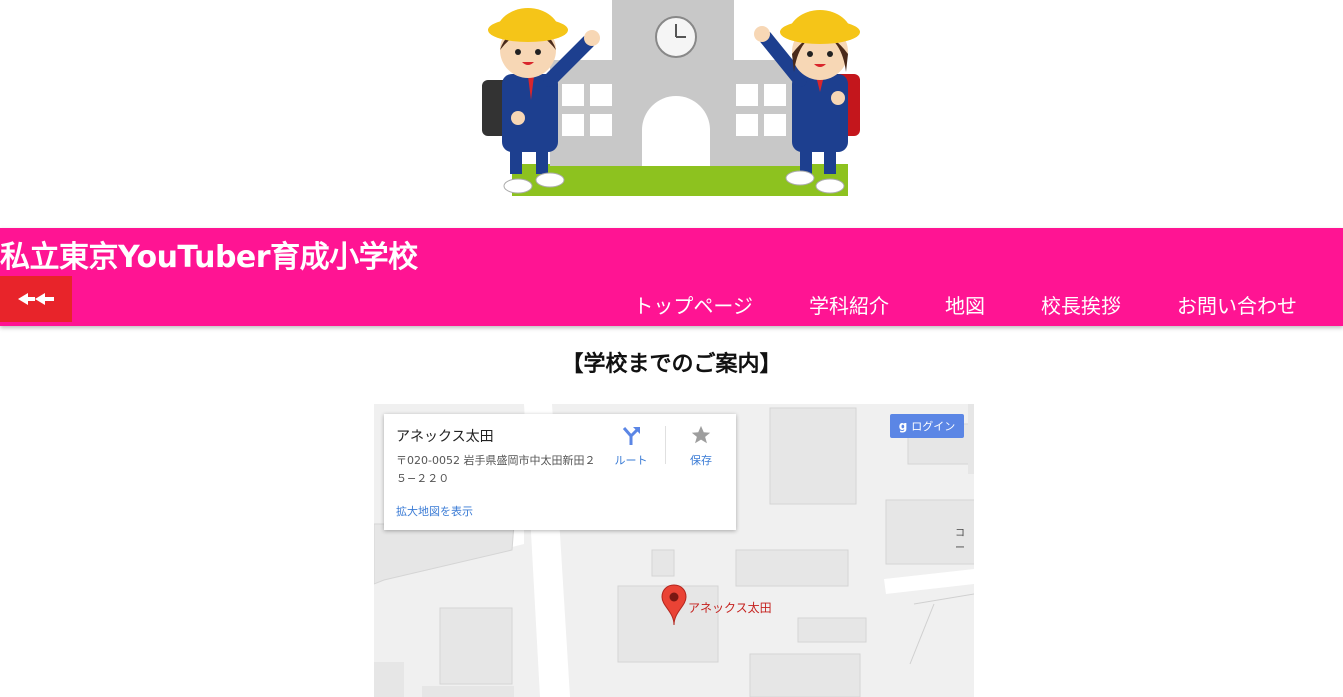  What do you see at coordinates (1081, 304) in the screenshot?
I see `nav-item-principal: 校長挨拶` at bounding box center [1081, 304].